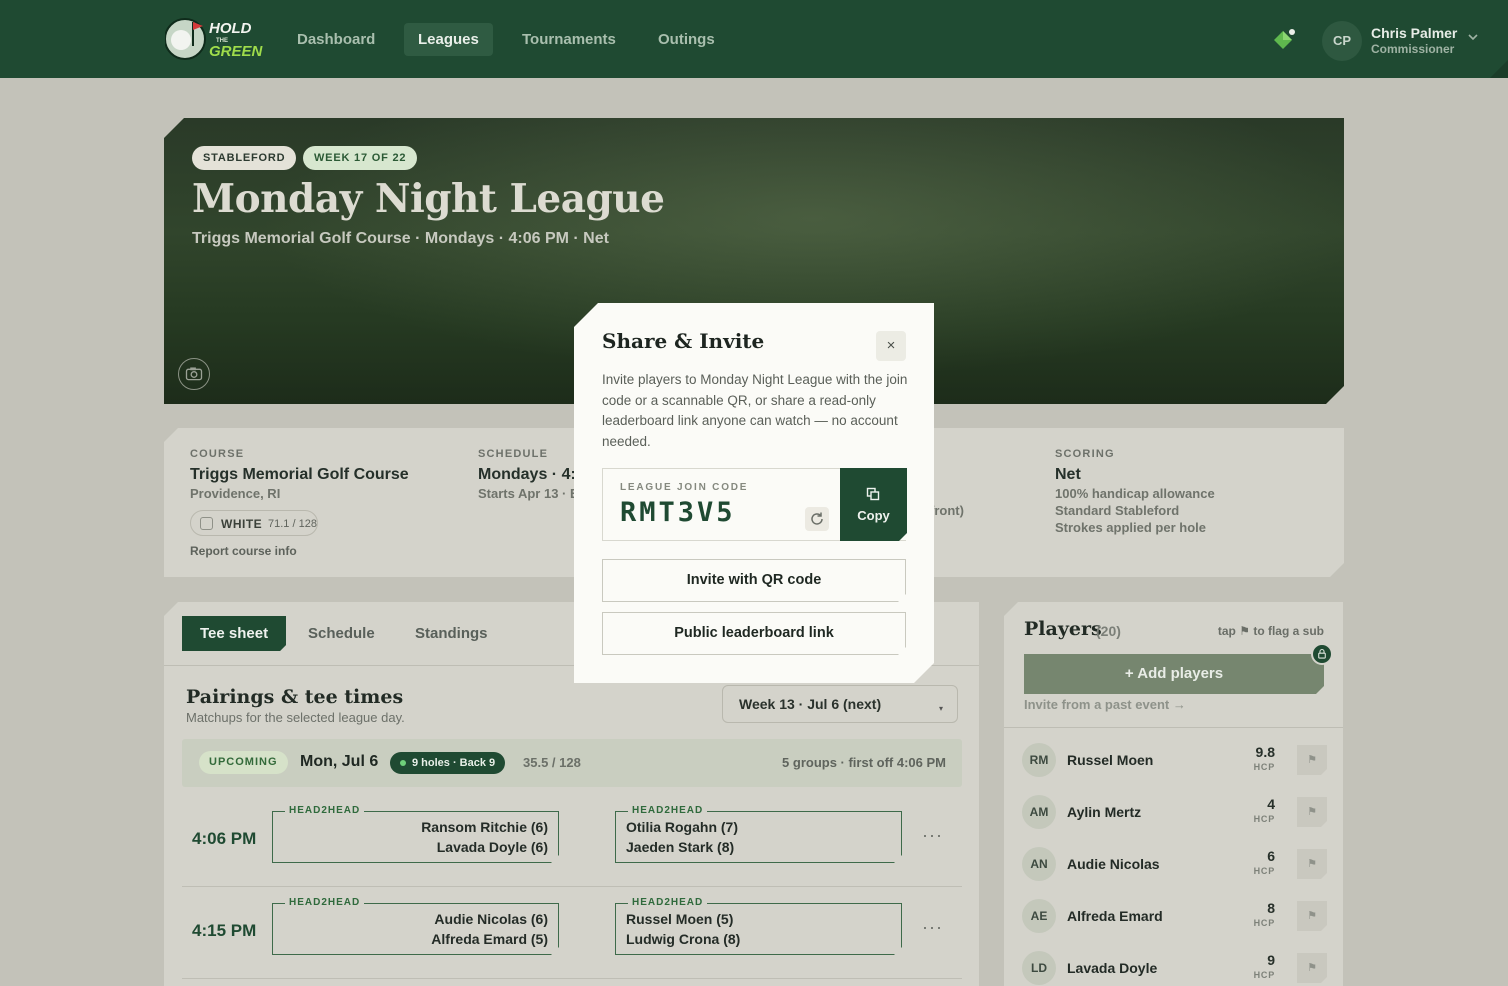 Image resolution: width=1508 pixels, height=986 pixels. I want to click on status-badge: UPCOMING, so click(243, 762).